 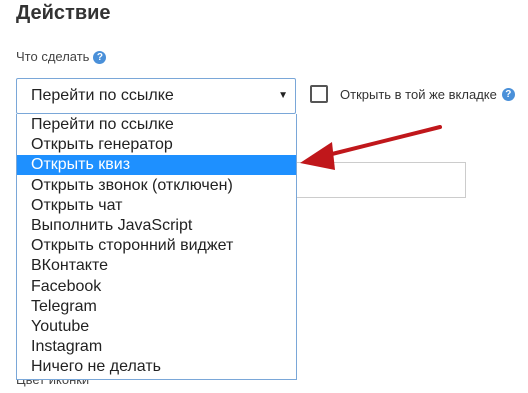 I want to click on action-select: Перейти по ссылке ▼, so click(x=156, y=96).